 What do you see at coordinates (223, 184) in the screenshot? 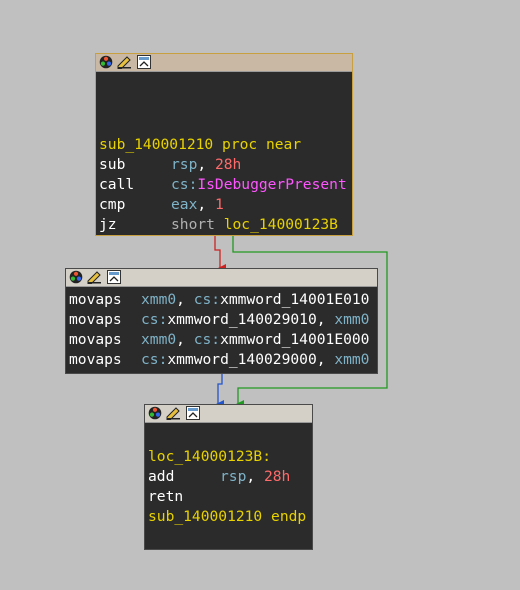
I see `instruction-line: call cs:IsDebuggerPresent` at bounding box center [223, 184].